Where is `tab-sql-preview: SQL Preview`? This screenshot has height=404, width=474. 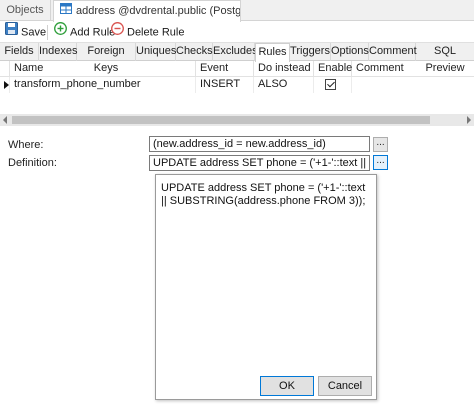
tab-sql-preview: SQL Preview is located at coordinates (445, 58).